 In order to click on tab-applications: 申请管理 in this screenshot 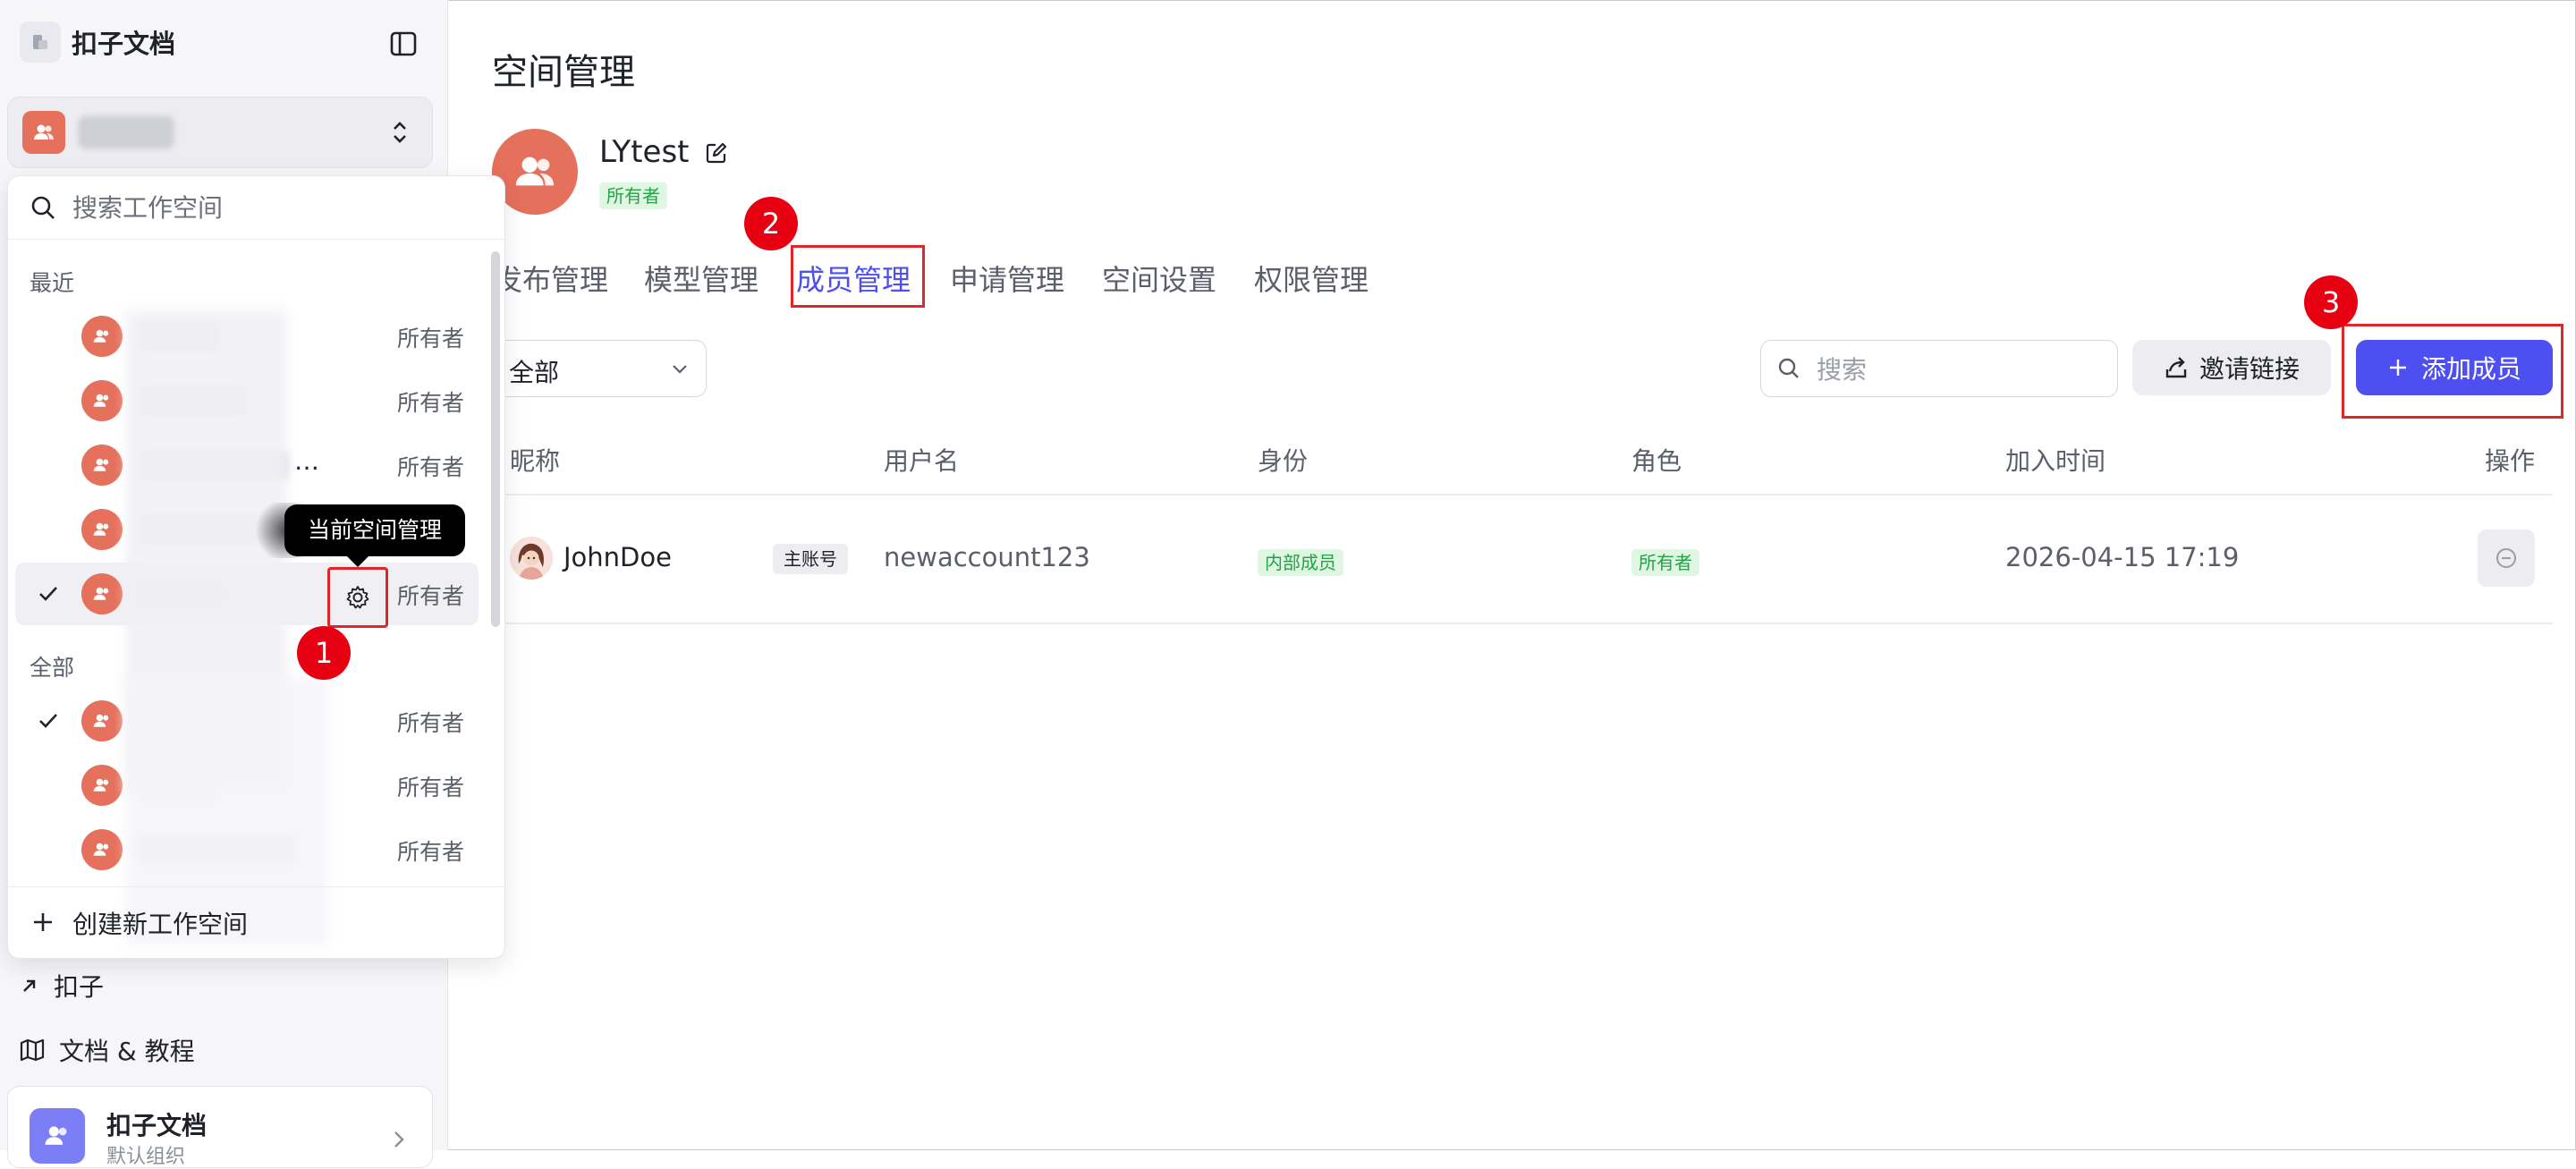, I will do `click(1007, 279)`.